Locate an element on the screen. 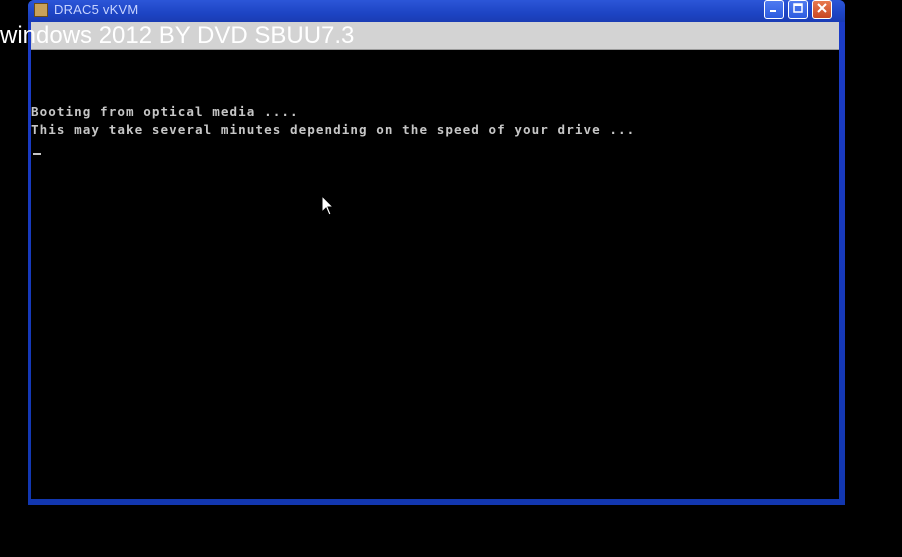 This screenshot has height=557, width=902. close-icon is located at coordinates (822, 9).